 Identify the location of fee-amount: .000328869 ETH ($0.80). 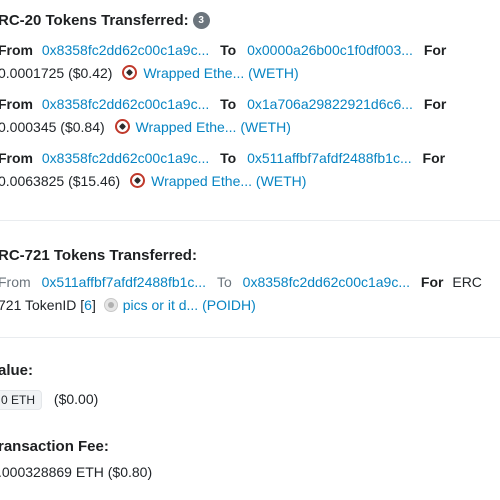
(76, 472).